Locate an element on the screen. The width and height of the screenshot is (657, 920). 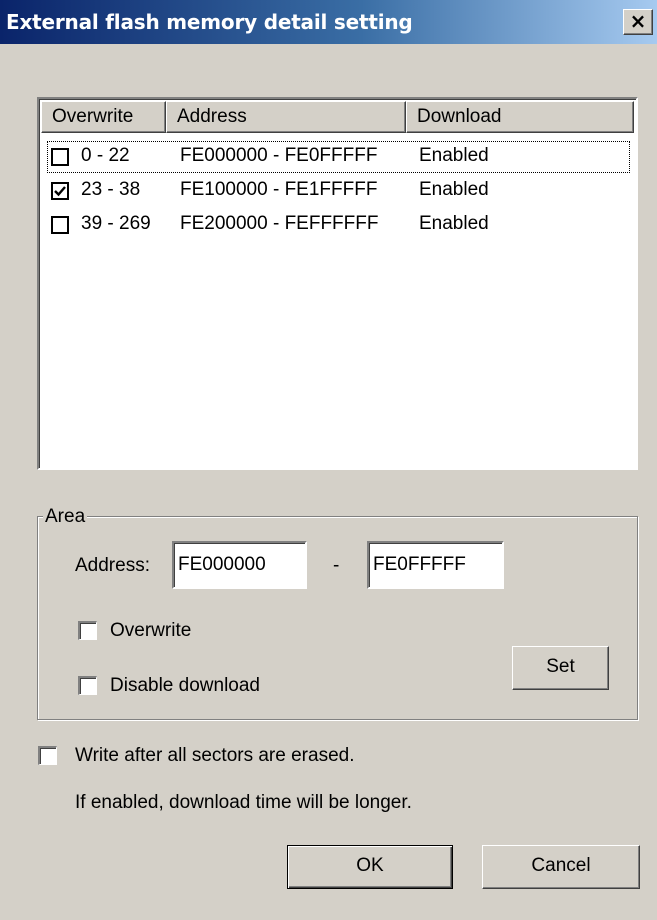
row-address: FE100000 - FE1FFFFF is located at coordinates (279, 189).